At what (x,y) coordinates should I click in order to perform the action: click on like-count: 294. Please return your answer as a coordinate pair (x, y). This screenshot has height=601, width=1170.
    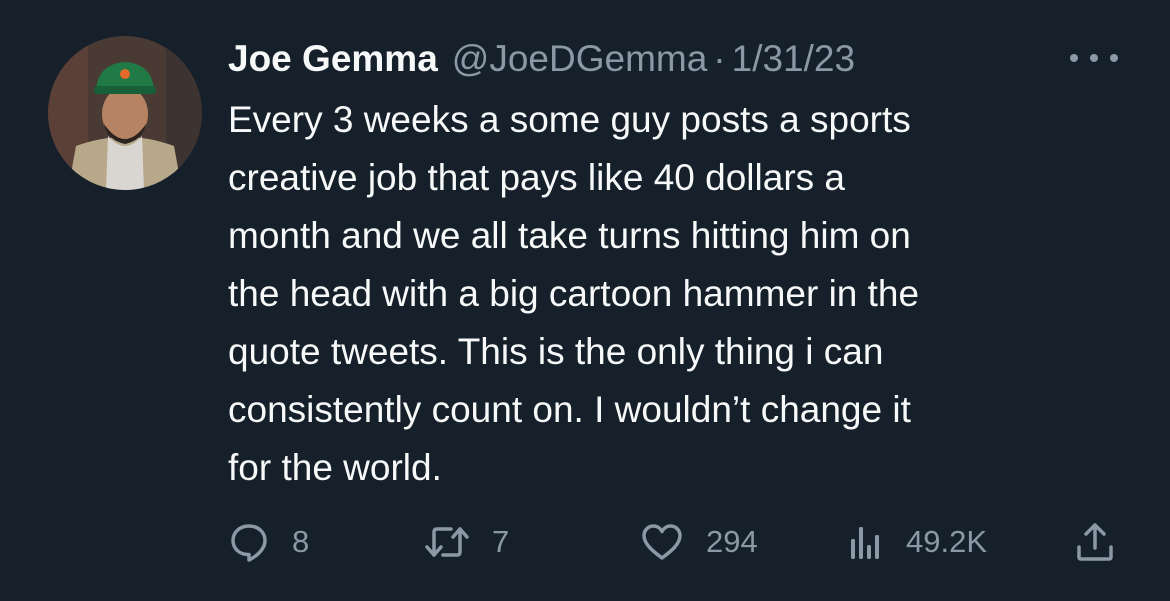
    Looking at the image, I should click on (732, 541).